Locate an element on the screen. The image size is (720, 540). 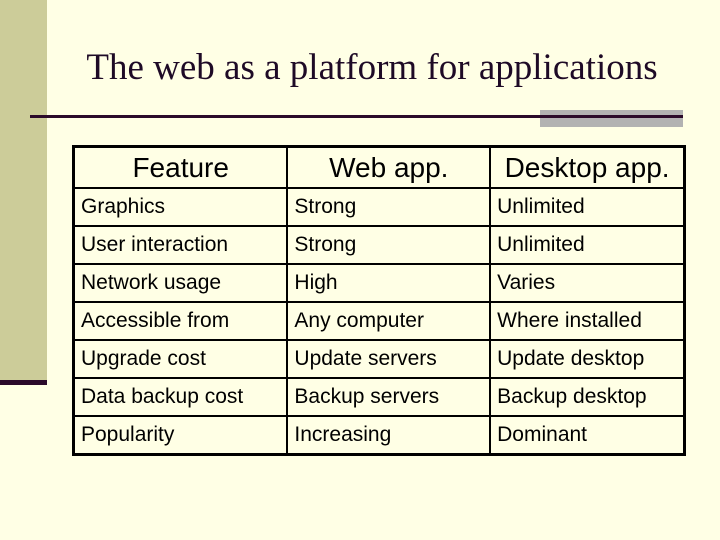
web-app-cell: High is located at coordinates (389, 283).